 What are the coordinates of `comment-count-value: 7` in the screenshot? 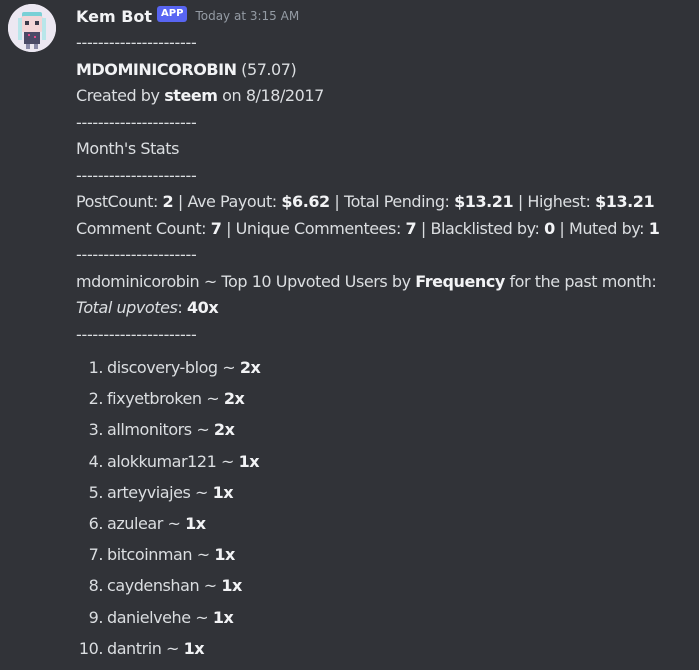 It's located at (216, 228).